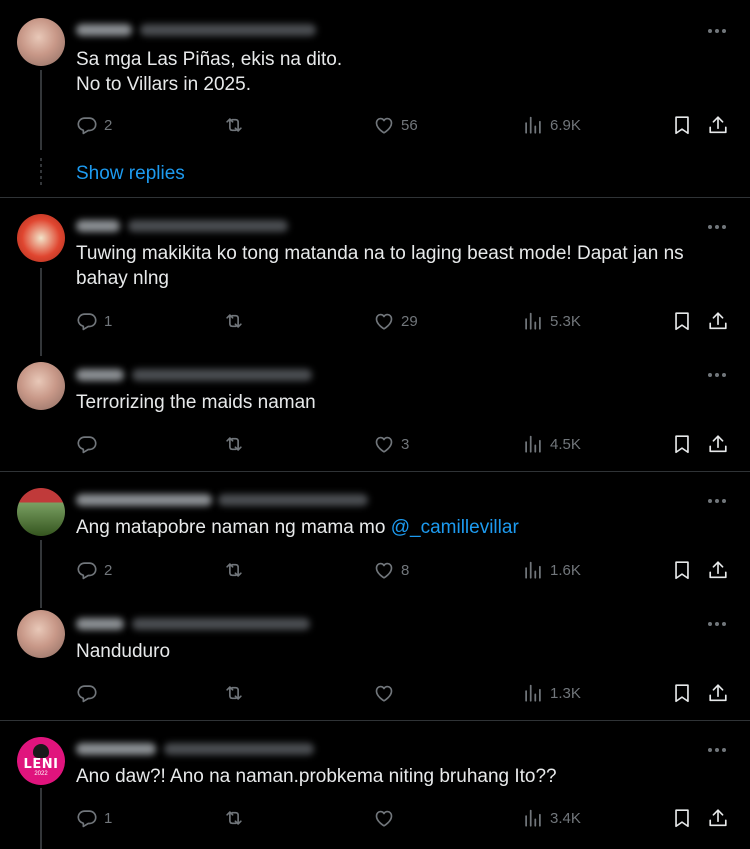  Describe the element at coordinates (108, 818) in the screenshot. I see `reply-count: 1` at that location.